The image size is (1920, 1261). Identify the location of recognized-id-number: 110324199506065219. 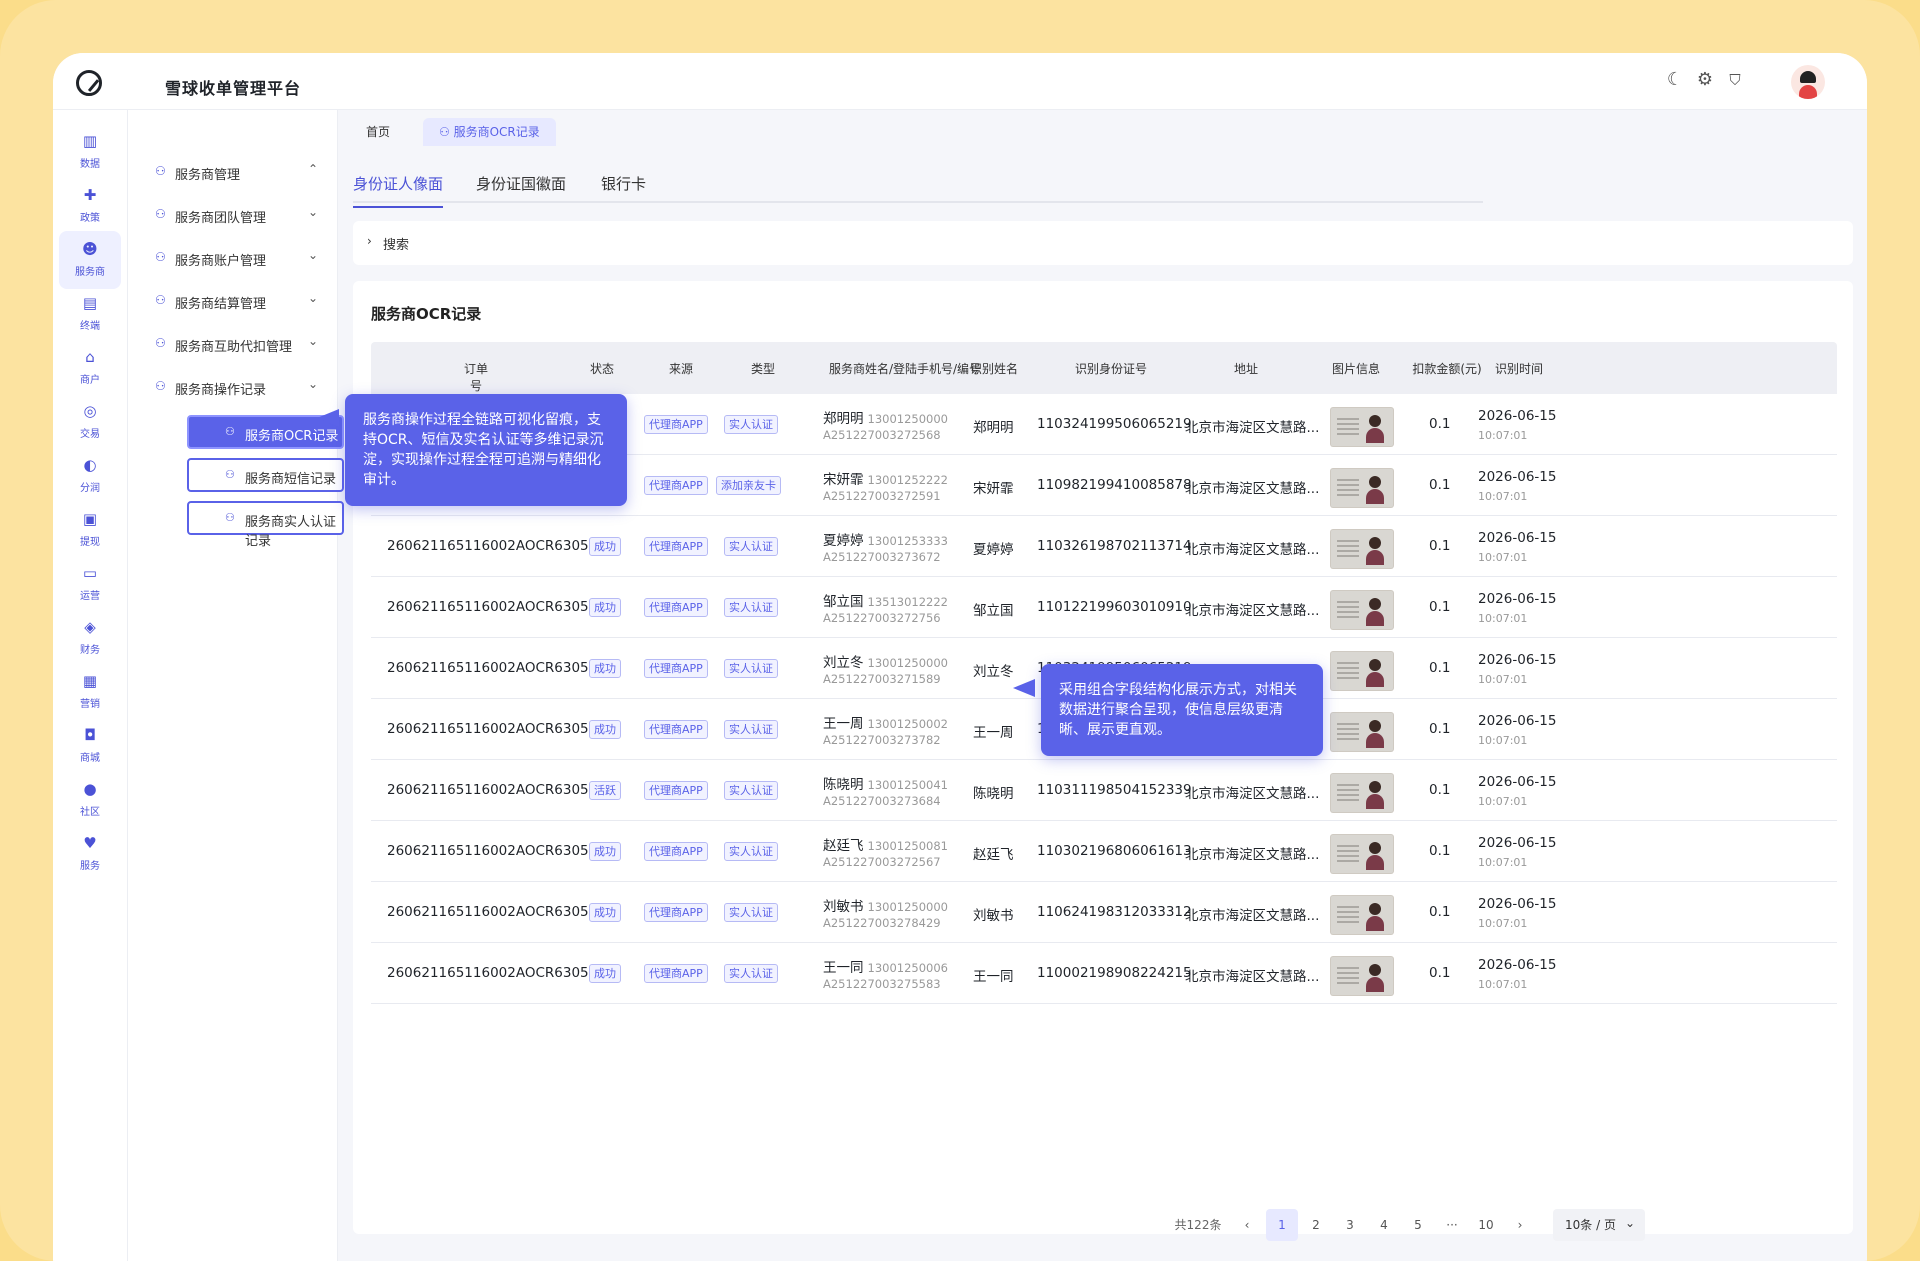
(1114, 424).